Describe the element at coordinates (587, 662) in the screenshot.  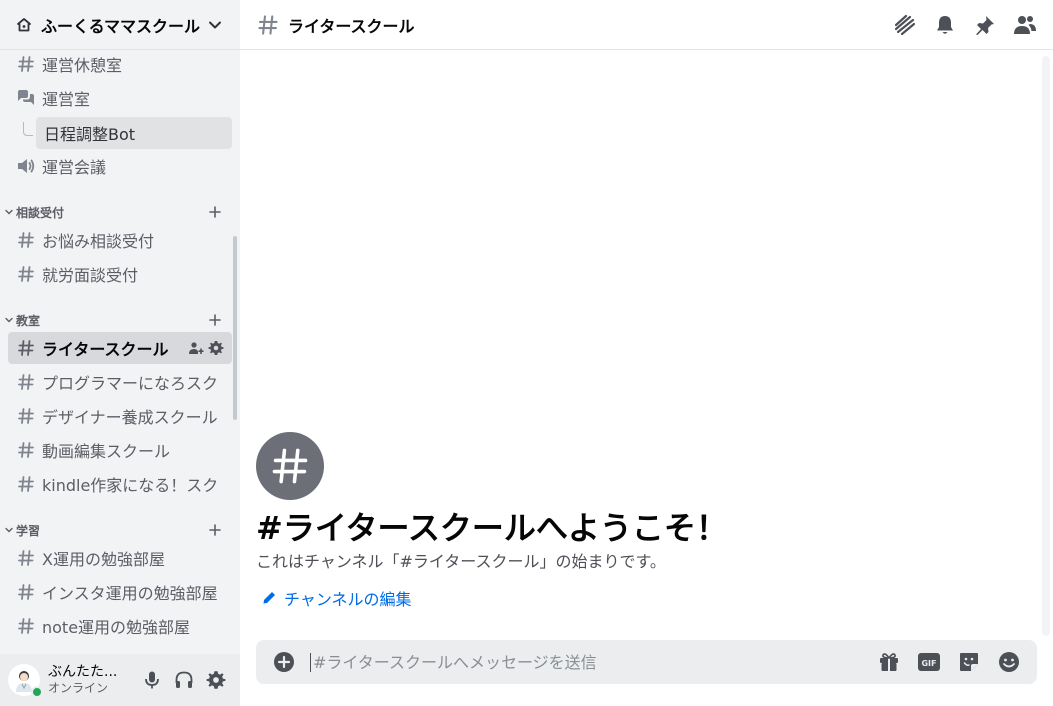
I see `message-input` at that location.